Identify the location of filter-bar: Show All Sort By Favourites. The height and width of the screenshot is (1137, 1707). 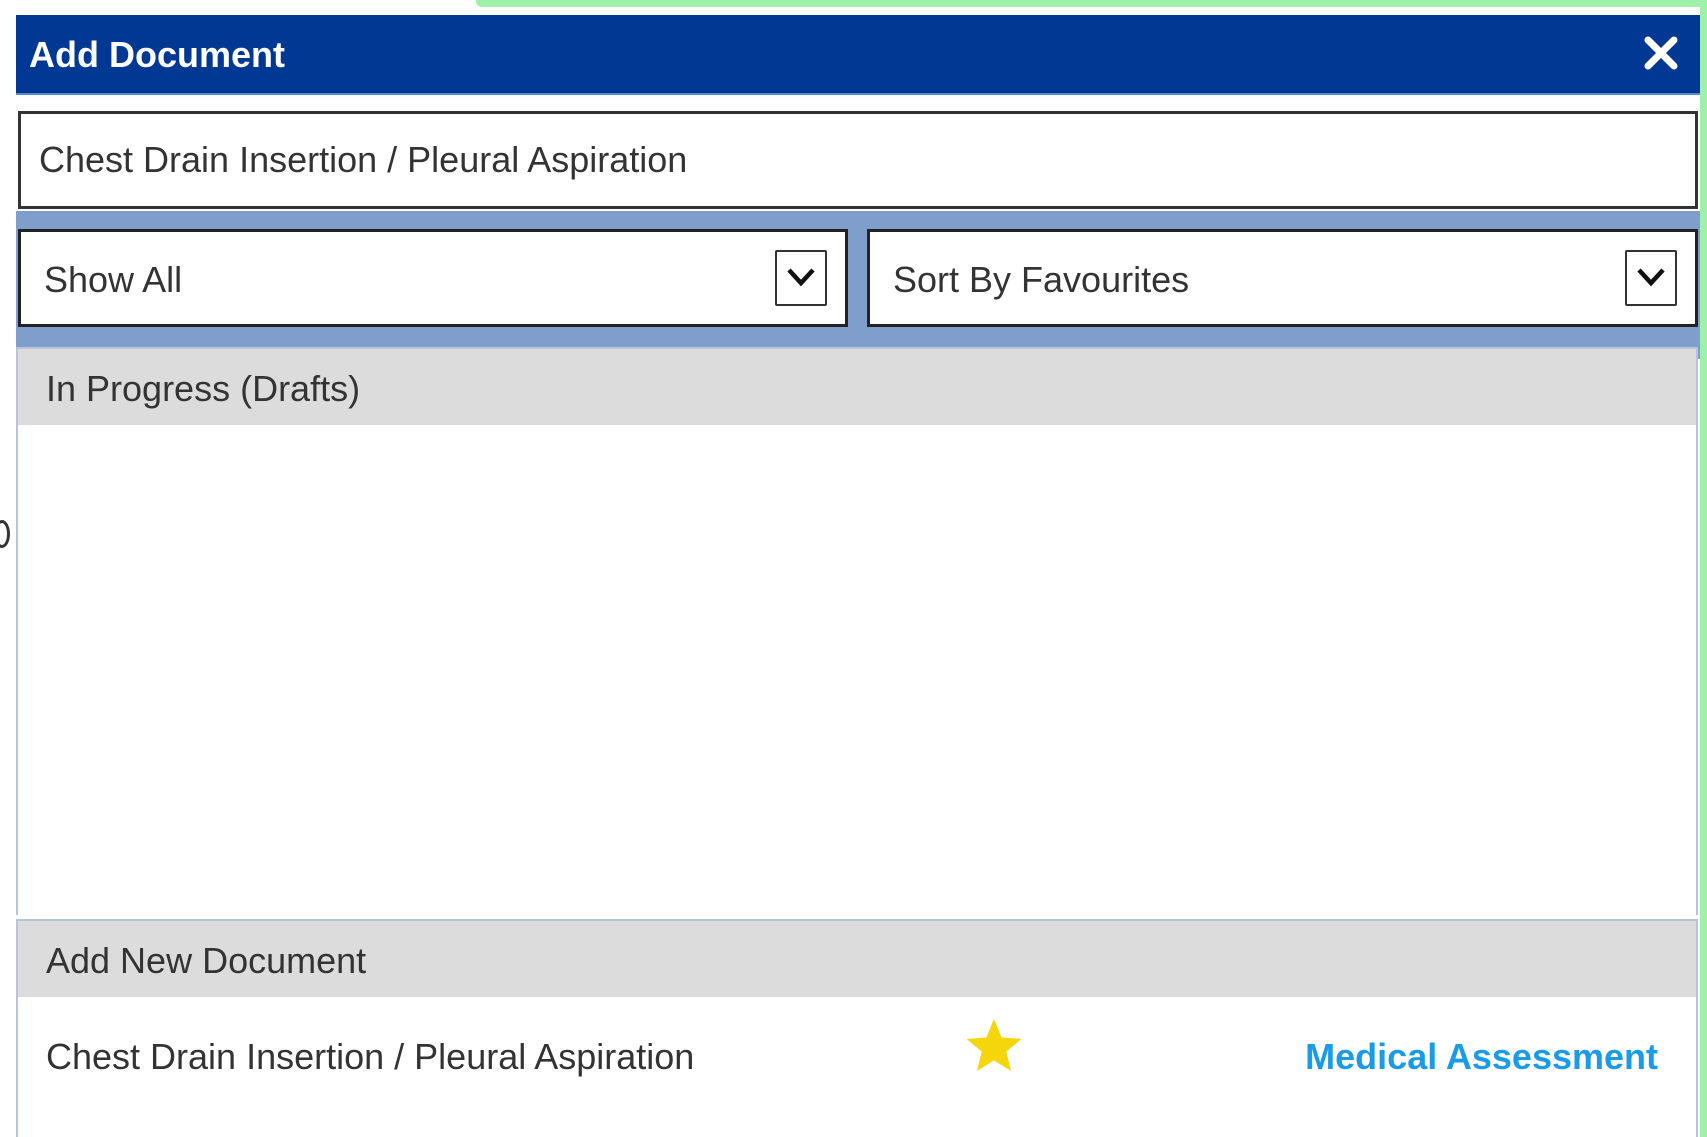
(858, 285).